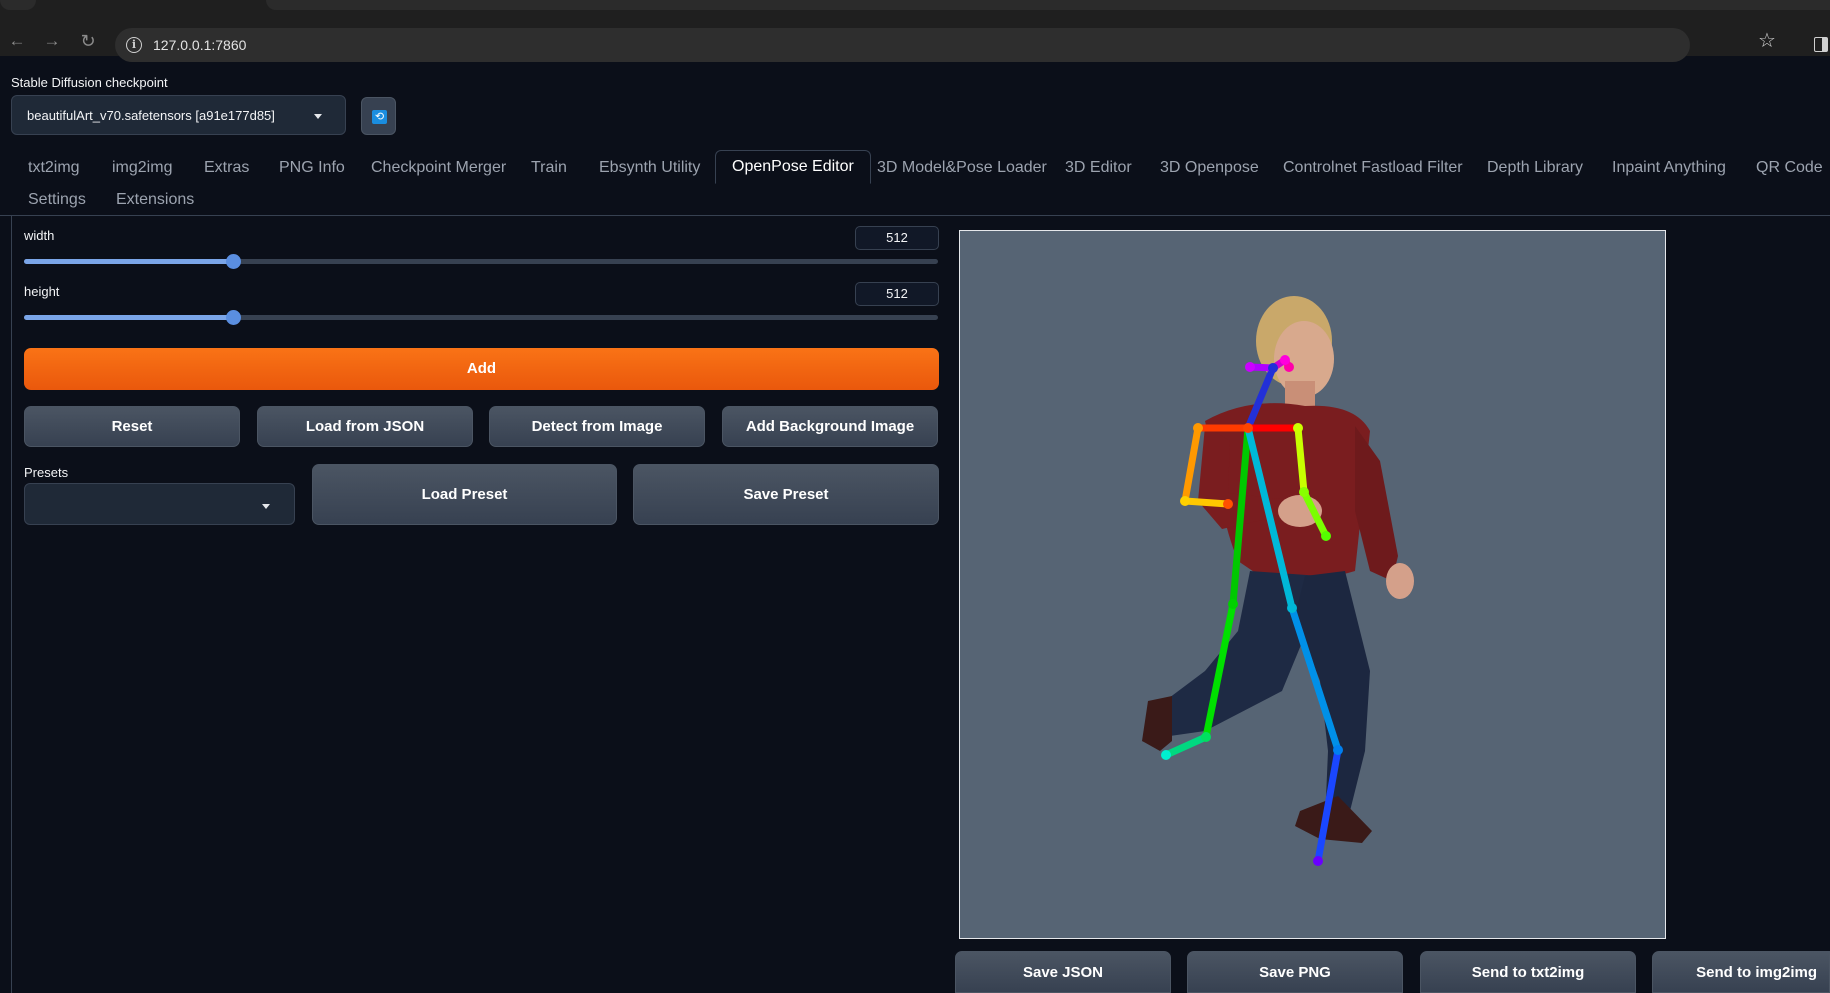 The image size is (1830, 993). Describe the element at coordinates (234, 317) in the screenshot. I see `height-slider-thumb` at that location.